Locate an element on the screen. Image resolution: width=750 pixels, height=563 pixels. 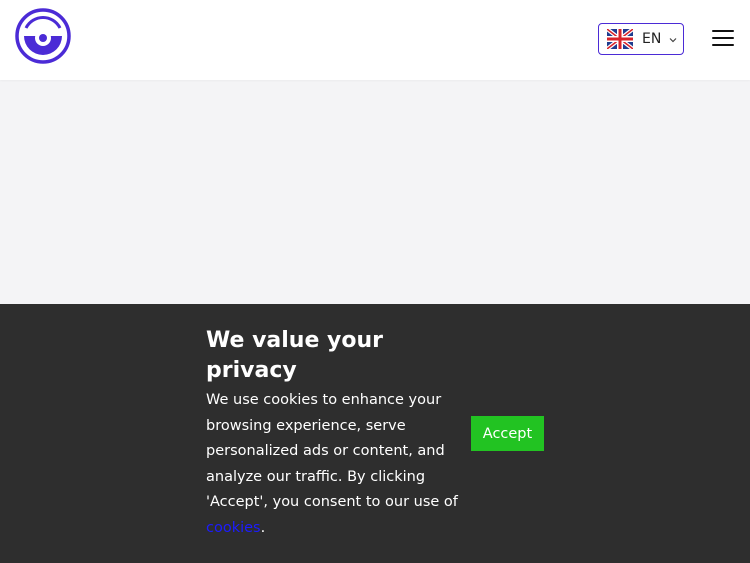
site-header: EN is located at coordinates (375, 40).